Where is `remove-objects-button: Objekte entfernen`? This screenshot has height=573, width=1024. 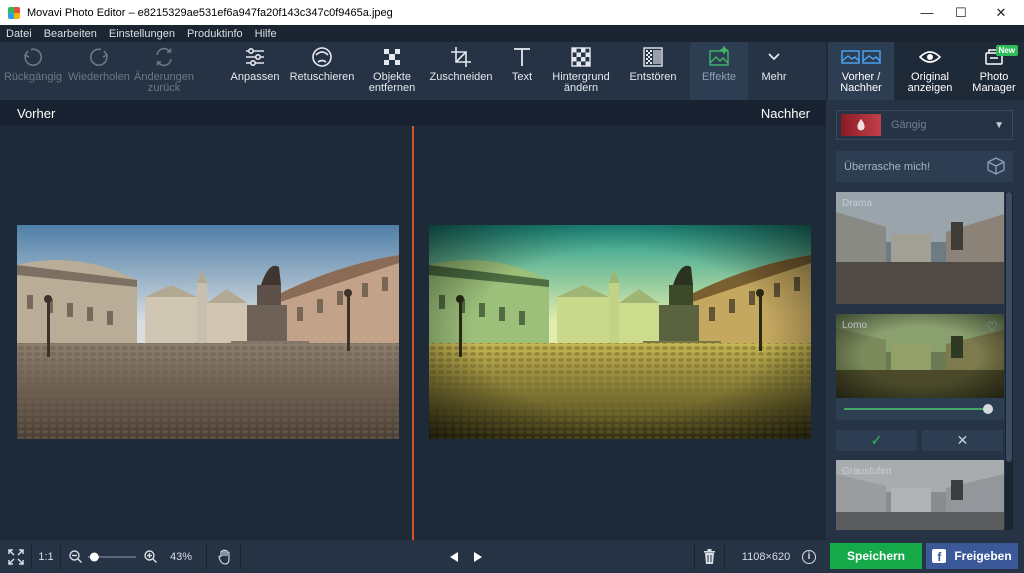
remove-objects-button: Objekte entfernen is located at coordinates (392, 71).